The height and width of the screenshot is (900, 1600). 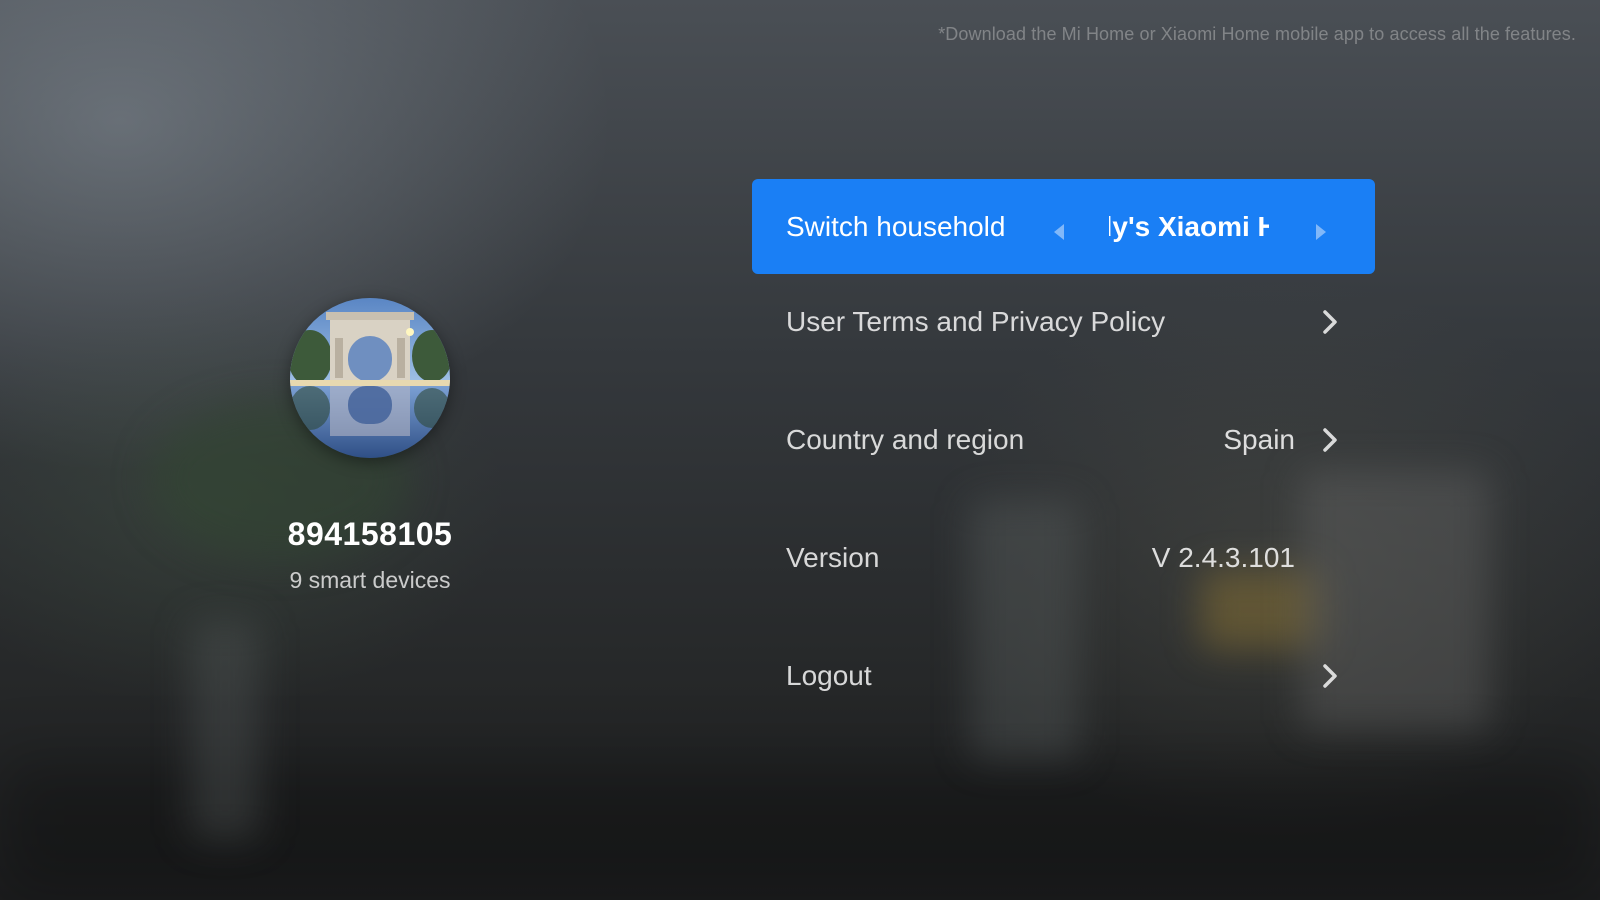 What do you see at coordinates (896, 226) in the screenshot?
I see `switch-household-label: Switch household` at bounding box center [896, 226].